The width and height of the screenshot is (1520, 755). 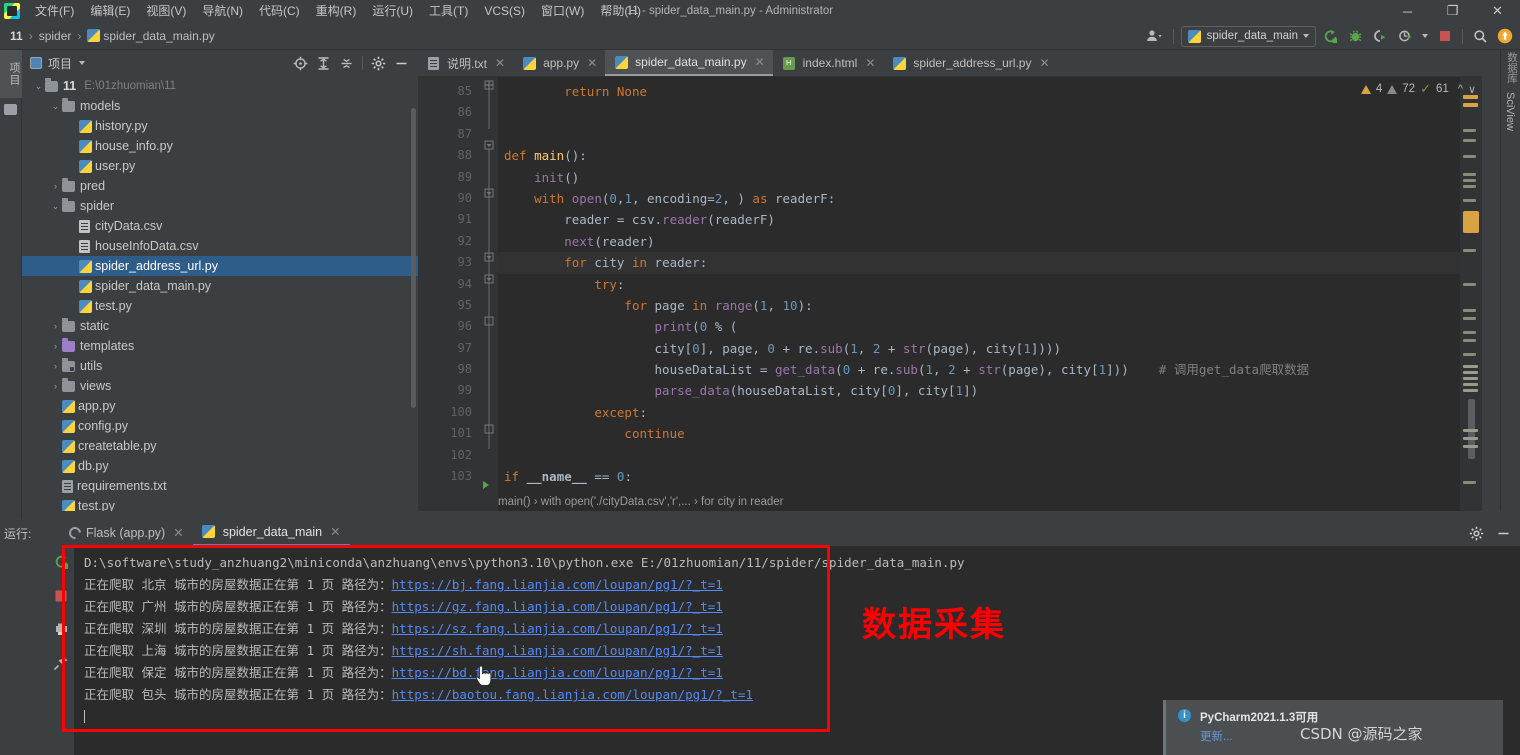 I want to click on project-tree-item: ⌄ 11 E:\01zhuomian\11, so click(x=220, y=86).